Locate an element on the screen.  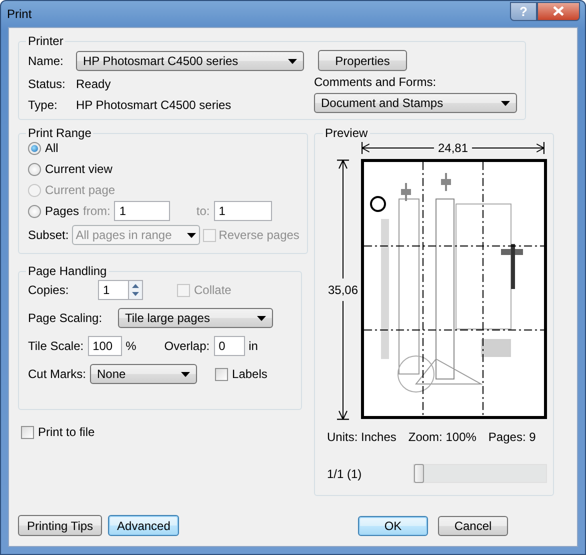
printer-dropdown: HP Photosmart C4500 series is located at coordinates (190, 61).